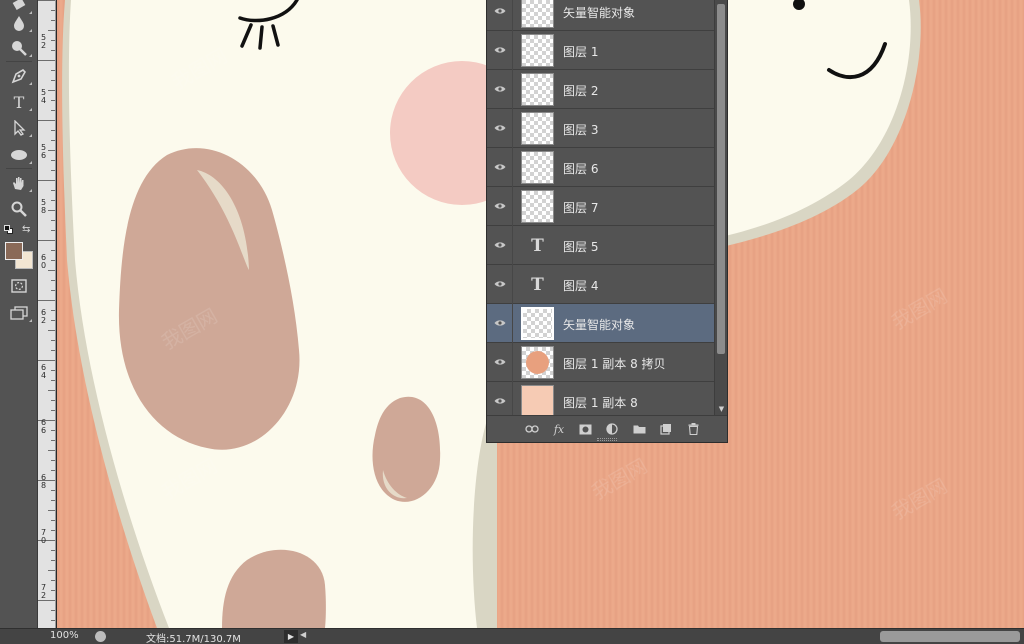 Image resolution: width=1024 pixels, height=644 pixels. Describe the element at coordinates (580, 51) in the screenshot. I see `layer-name: 图层 1` at that location.